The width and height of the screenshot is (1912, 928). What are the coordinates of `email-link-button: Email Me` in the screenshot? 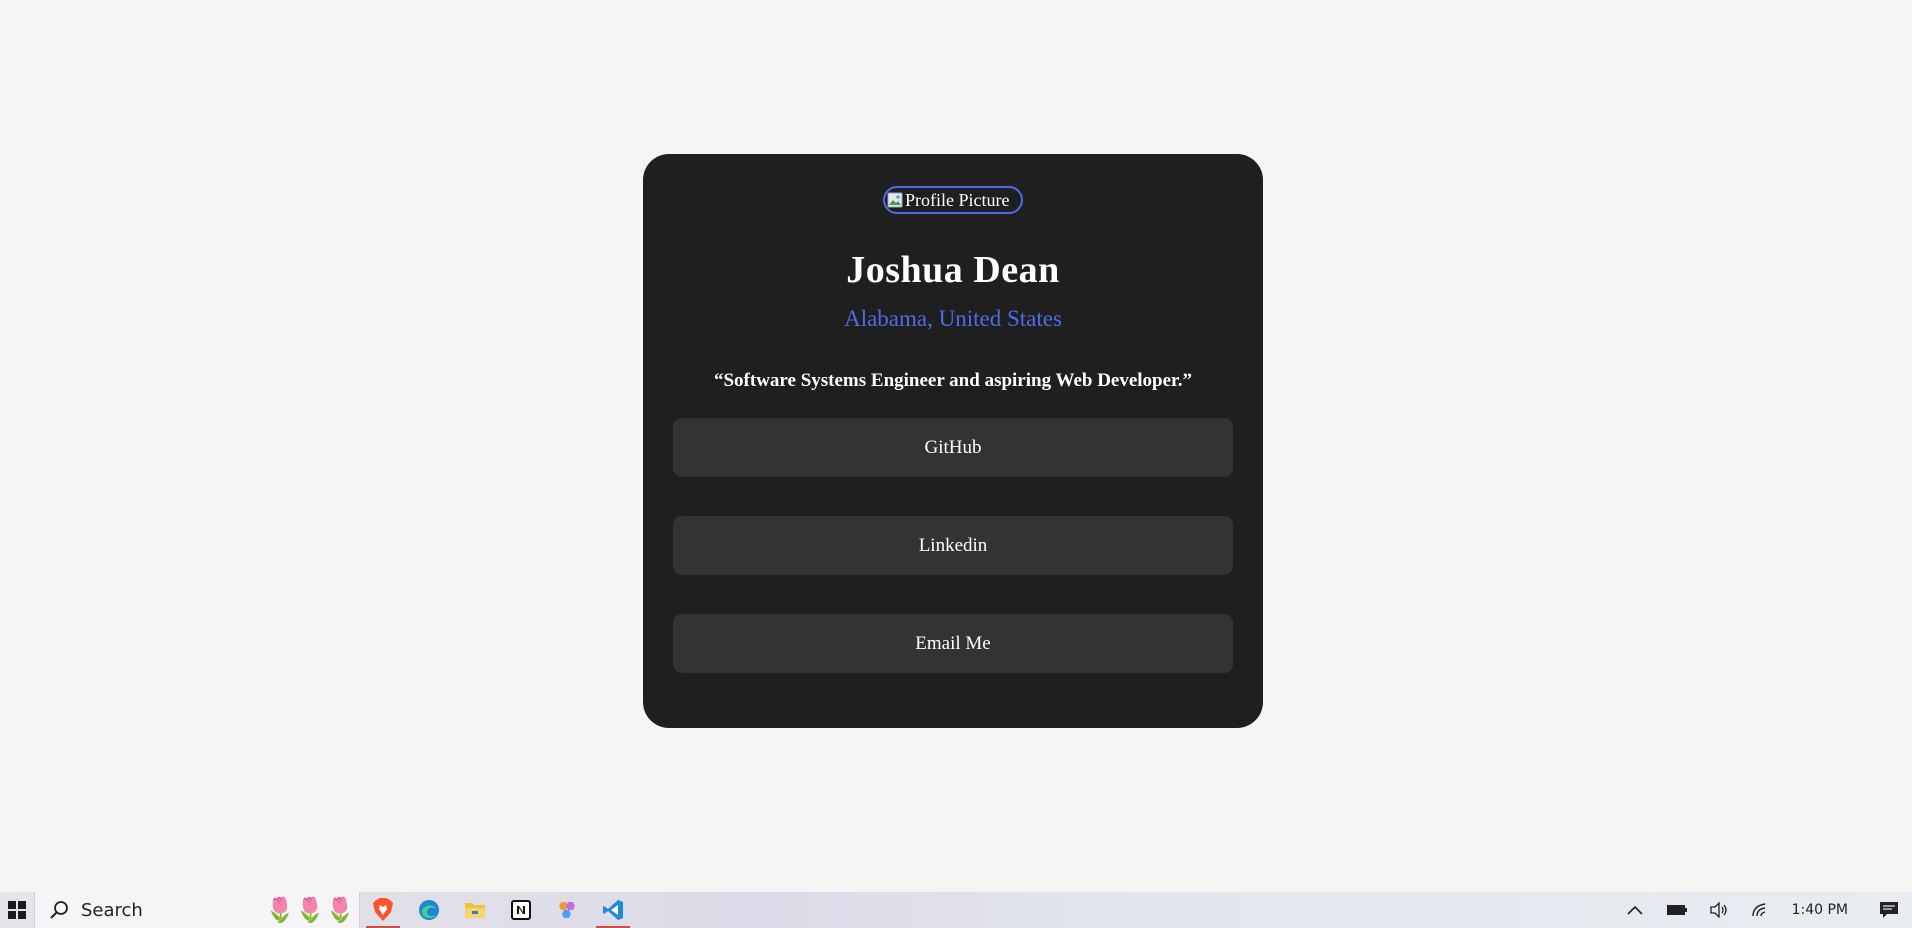 It's located at (953, 643).